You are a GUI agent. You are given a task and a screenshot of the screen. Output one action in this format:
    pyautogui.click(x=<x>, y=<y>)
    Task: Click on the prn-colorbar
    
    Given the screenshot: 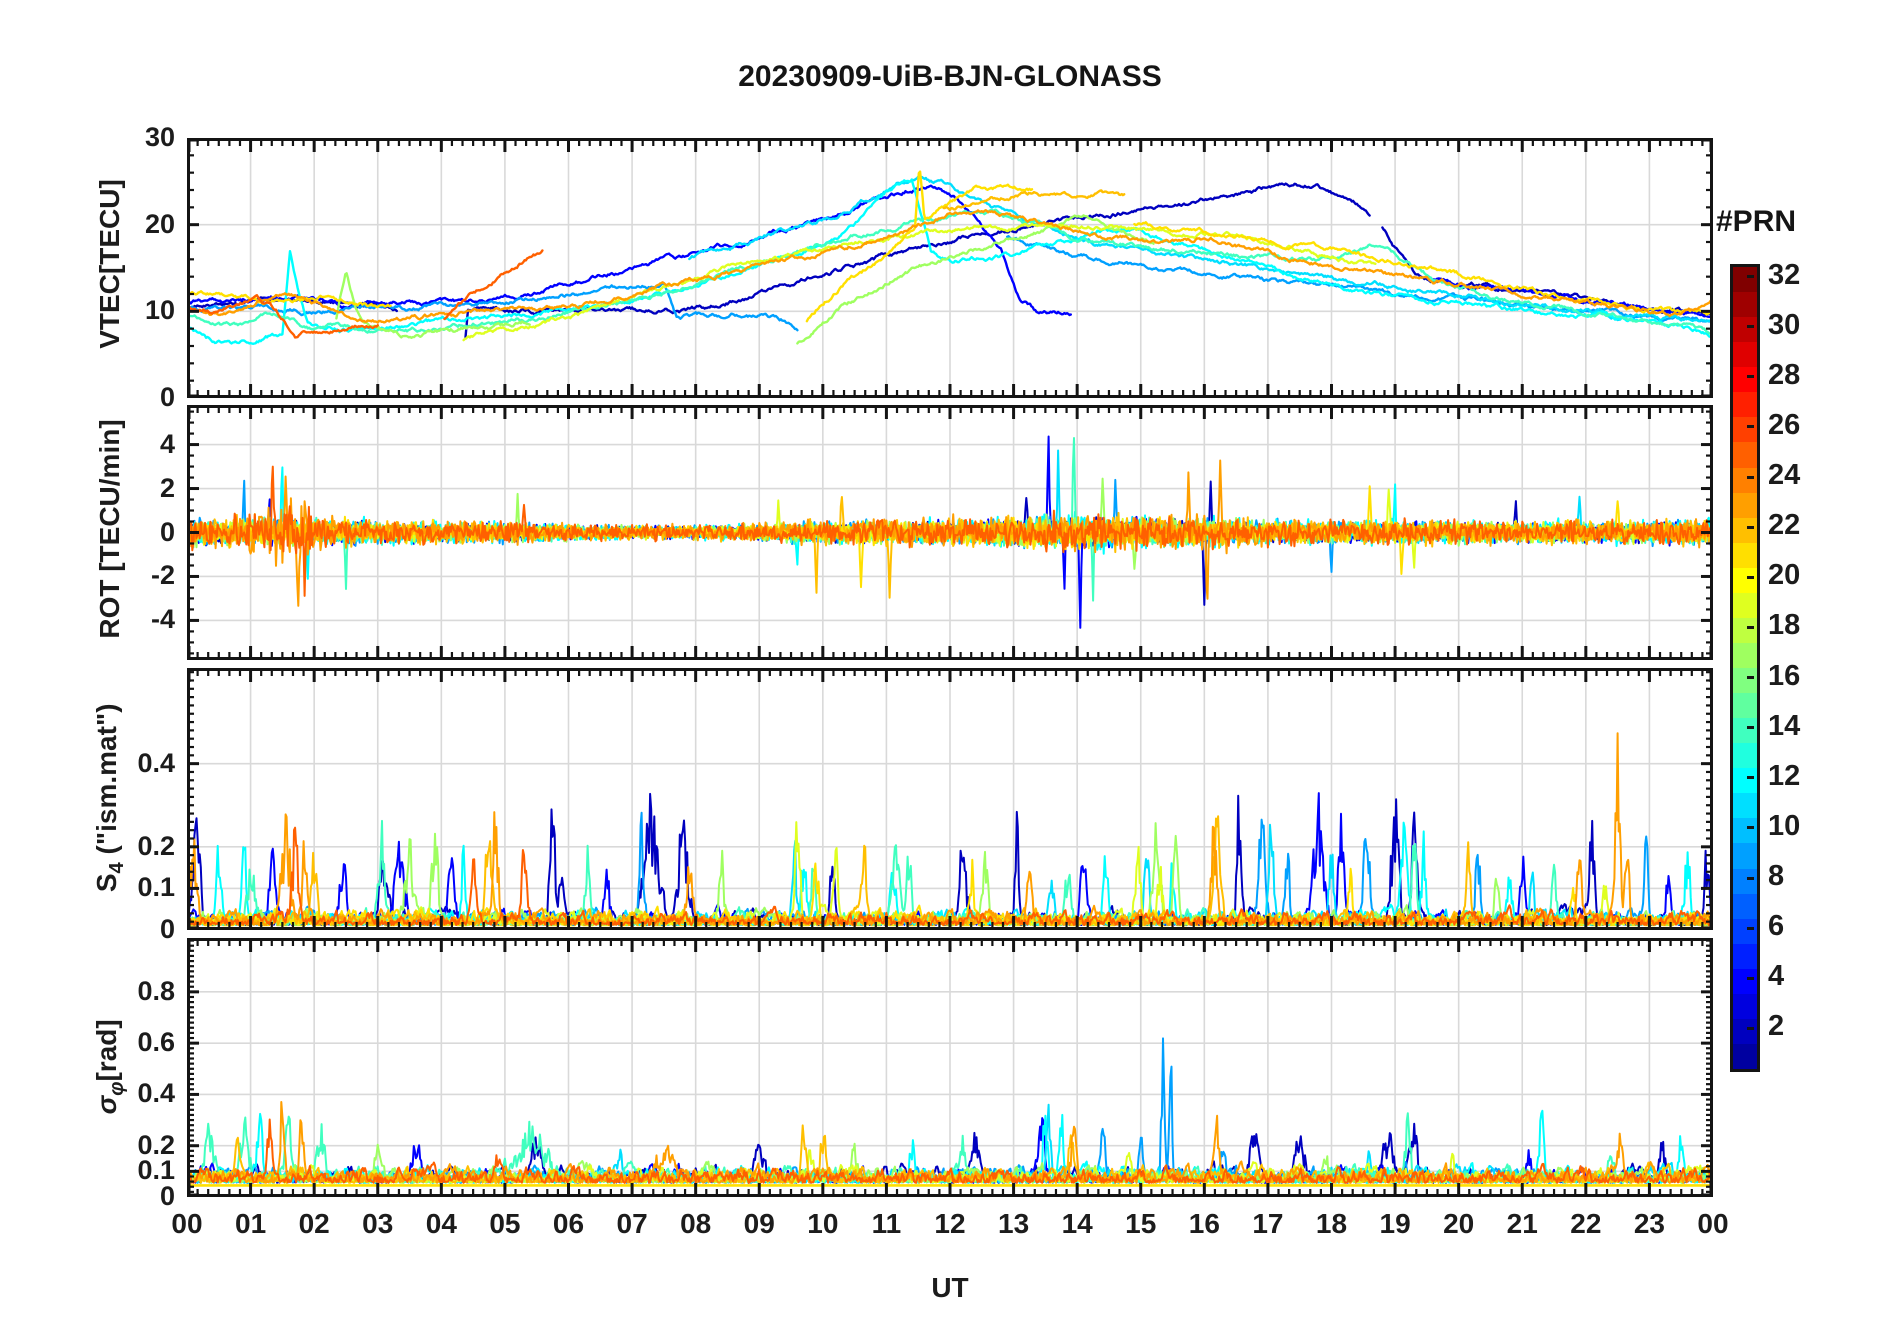 What is the action you would take?
    pyautogui.click(x=1745, y=668)
    